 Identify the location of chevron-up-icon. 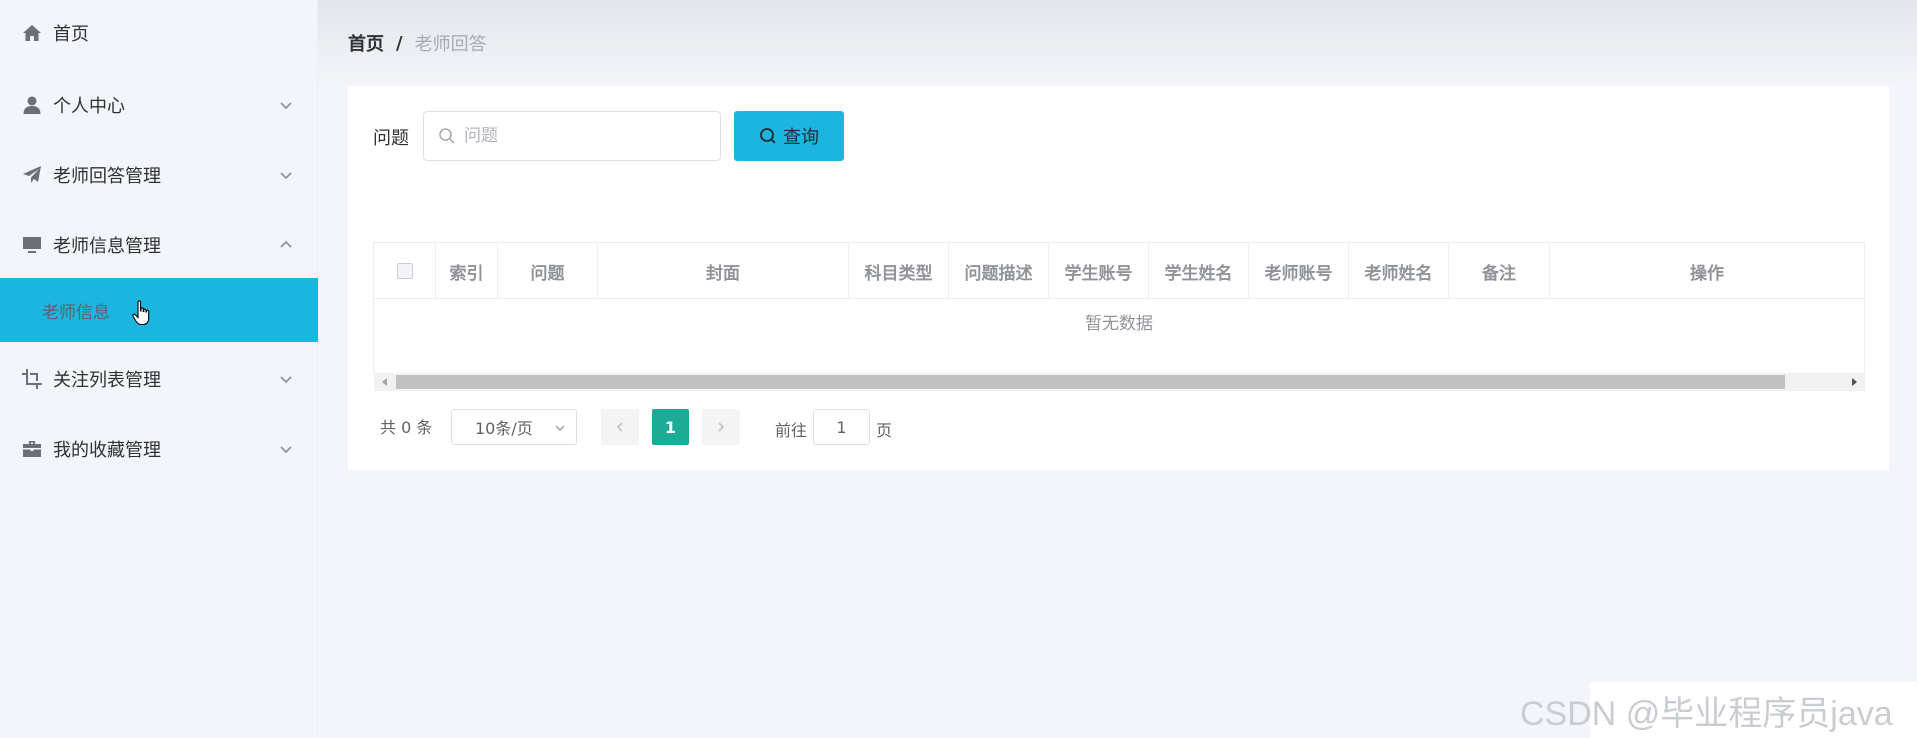
(286, 243).